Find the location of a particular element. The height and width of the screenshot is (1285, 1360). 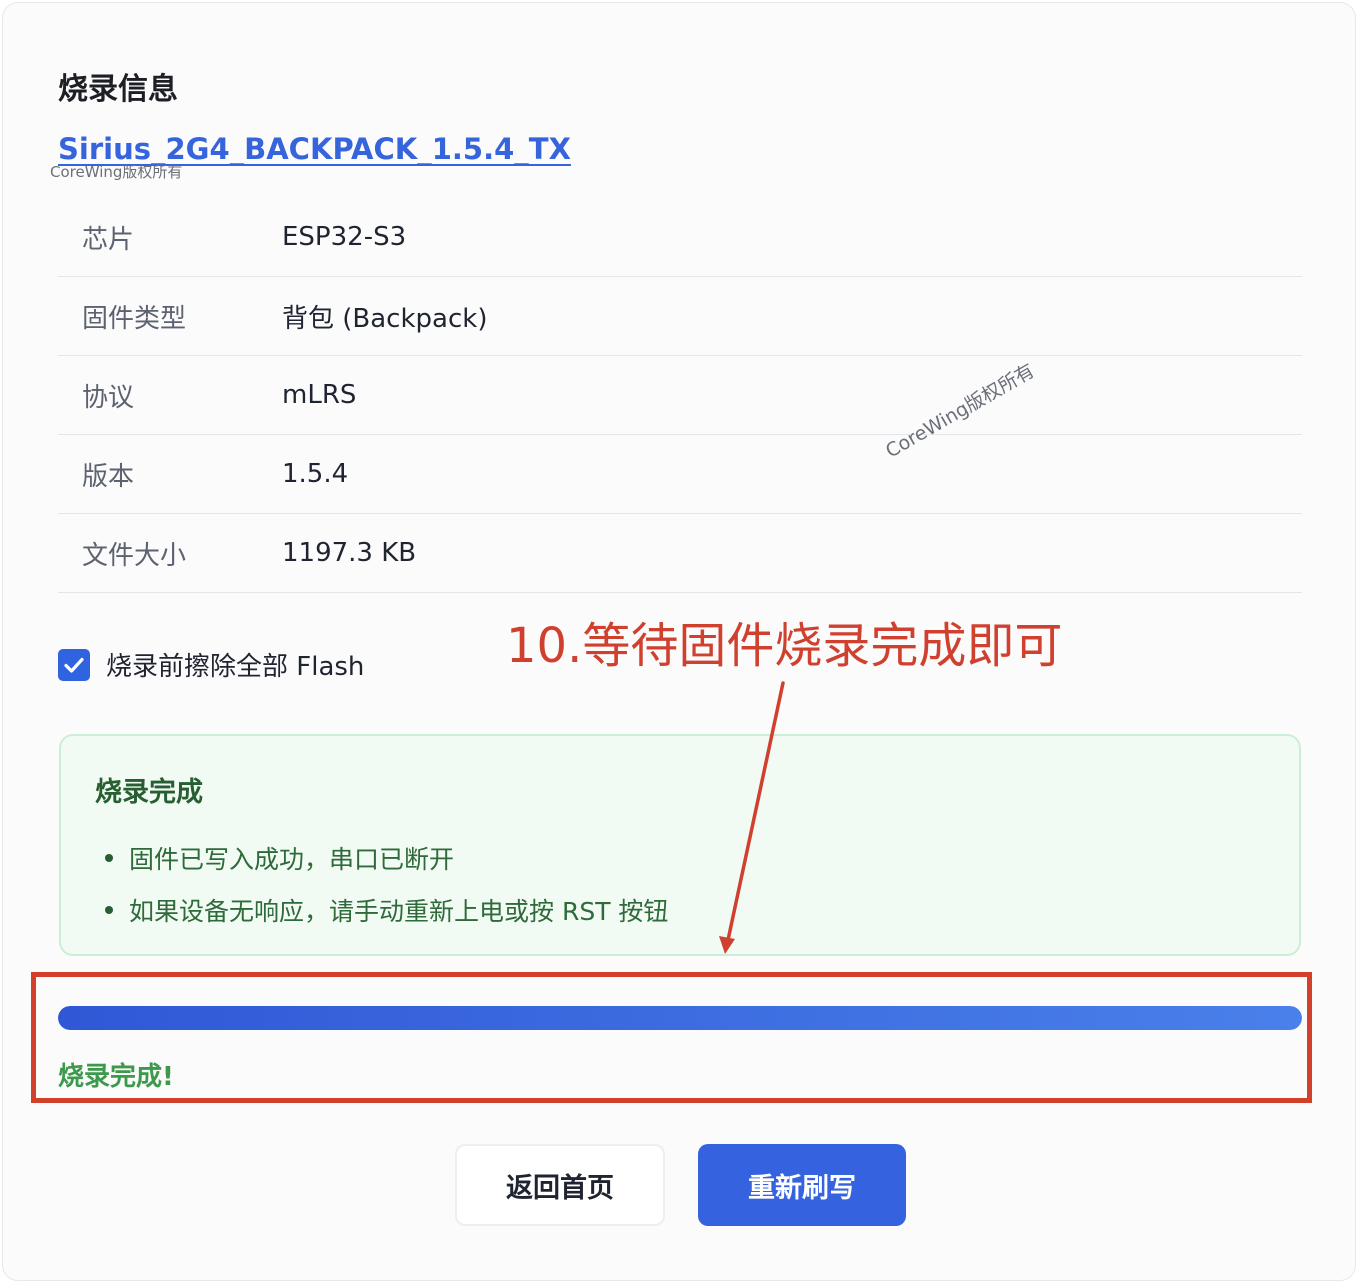

flash-complete-list: 固件已写入成功，串口已断开 如果设备无响应，请手动重新上电或按 RST 按钮 is located at coordinates (381, 884).